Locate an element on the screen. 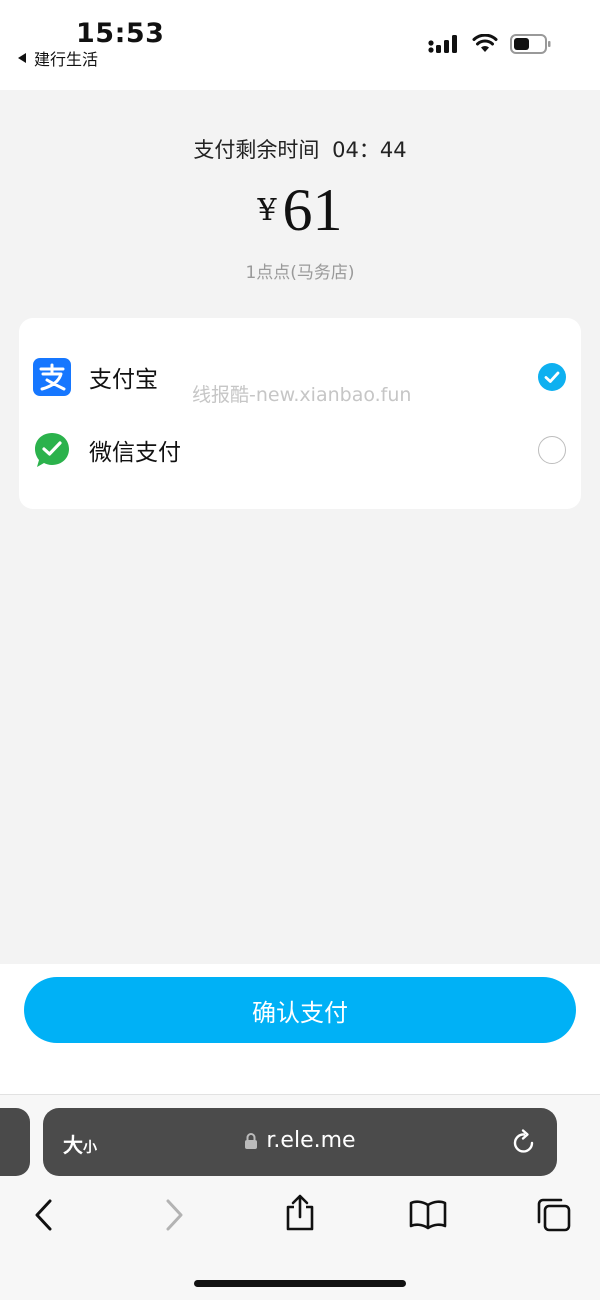 Image resolution: width=600 pixels, height=1300 pixels. tabs-icon is located at coordinates (554, 1215).